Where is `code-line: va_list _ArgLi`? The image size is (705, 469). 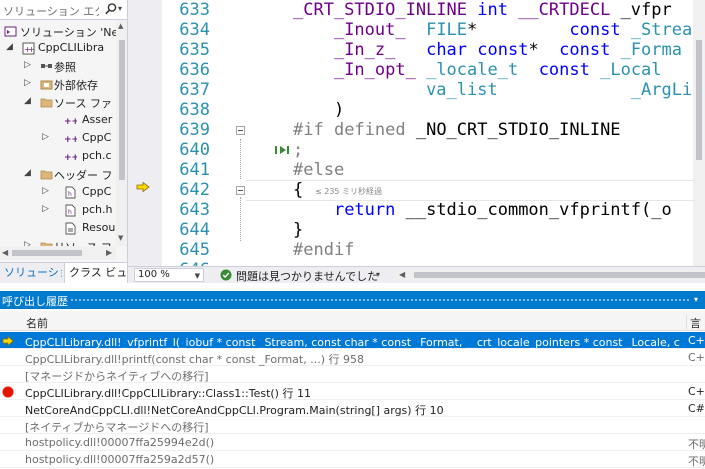 code-line: va_list _ArgLi is located at coordinates (492, 90).